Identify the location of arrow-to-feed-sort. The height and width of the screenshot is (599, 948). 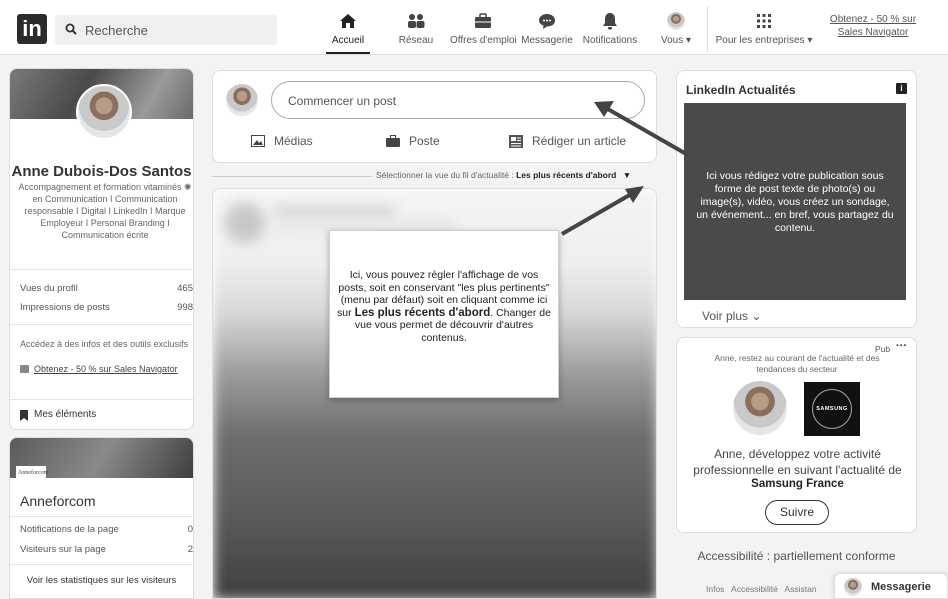
(602, 211).